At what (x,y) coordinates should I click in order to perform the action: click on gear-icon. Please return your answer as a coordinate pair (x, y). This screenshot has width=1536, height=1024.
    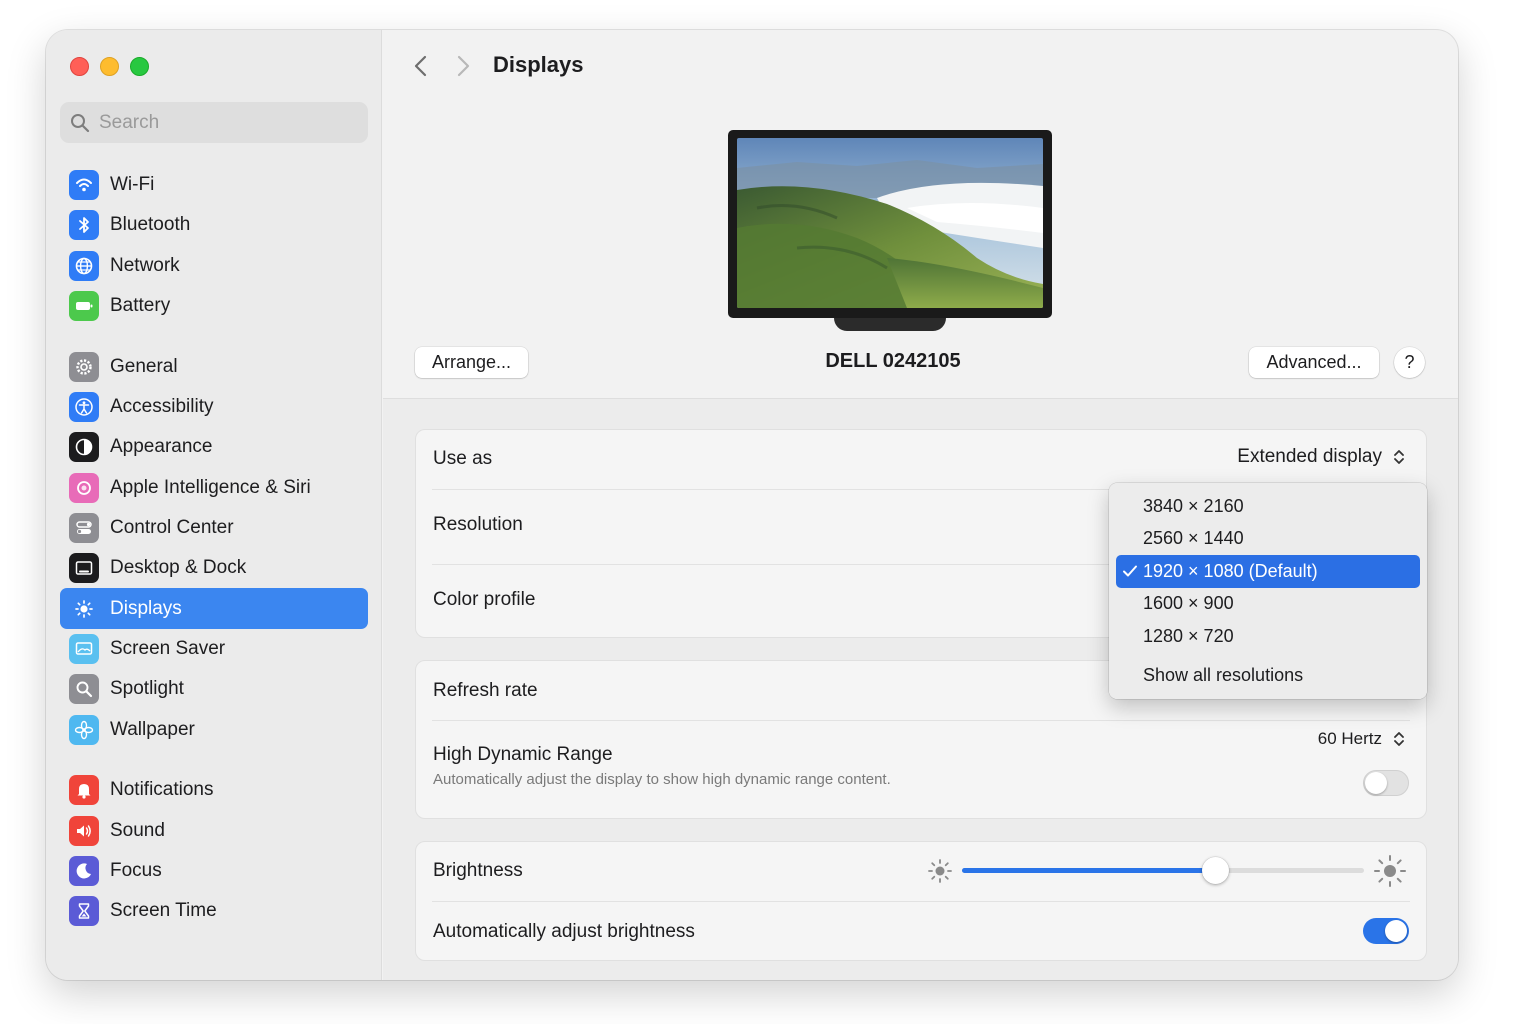
    Looking at the image, I should click on (84, 366).